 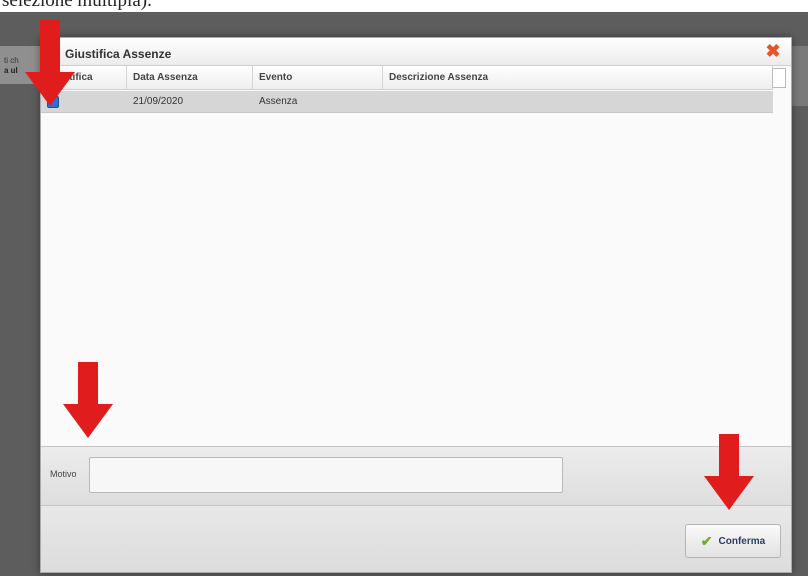 I want to click on absence-event: Assenza, so click(x=278, y=101).